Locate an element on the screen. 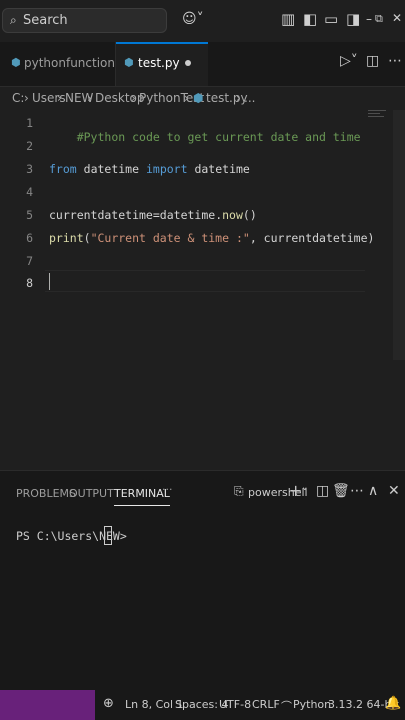 This screenshot has height=720, width=405. bell-icon: 🔔 is located at coordinates (393, 703).